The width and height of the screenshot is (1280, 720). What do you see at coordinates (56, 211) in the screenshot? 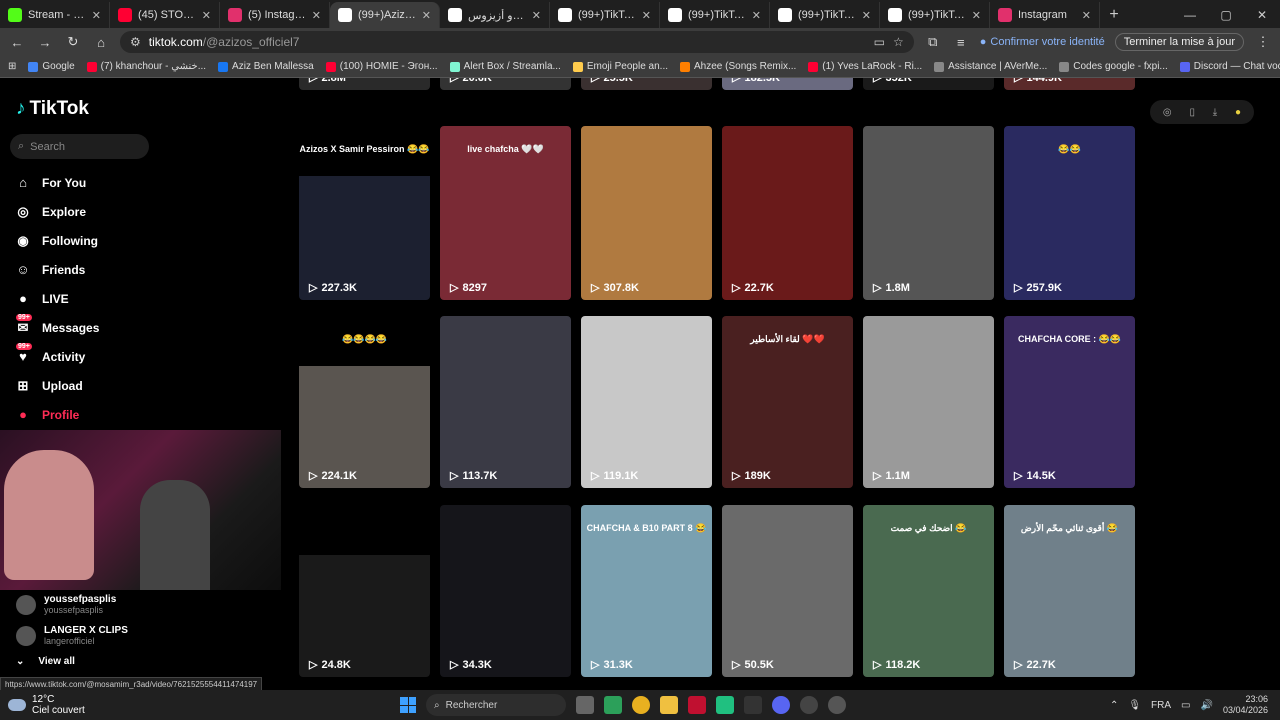
I see `sidebar-item-explore: ◎ Explore` at bounding box center [56, 211].